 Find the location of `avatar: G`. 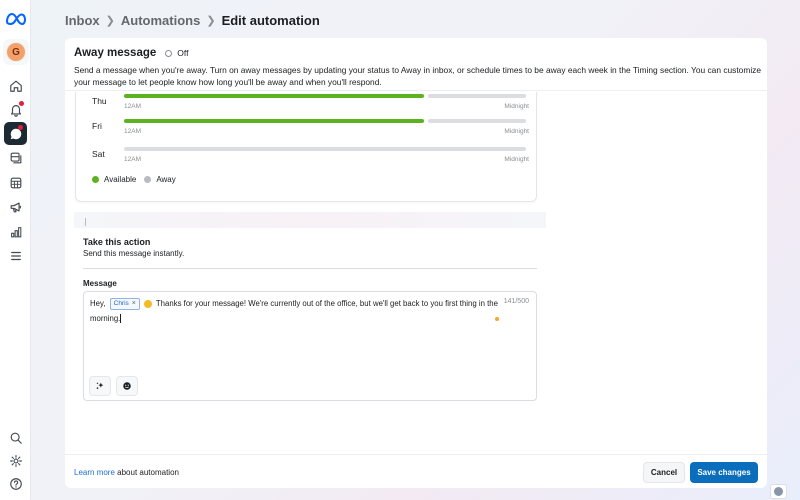

avatar: G is located at coordinates (16, 52).